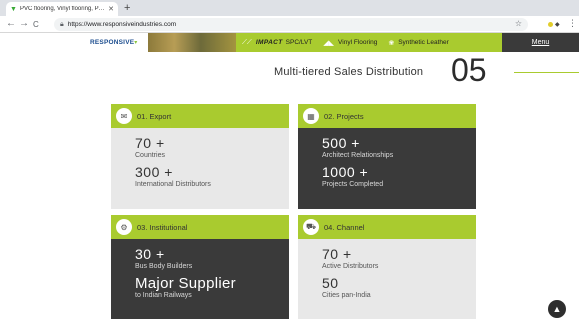  I want to click on stat: 500 + Architect Relationships, so click(399, 148).